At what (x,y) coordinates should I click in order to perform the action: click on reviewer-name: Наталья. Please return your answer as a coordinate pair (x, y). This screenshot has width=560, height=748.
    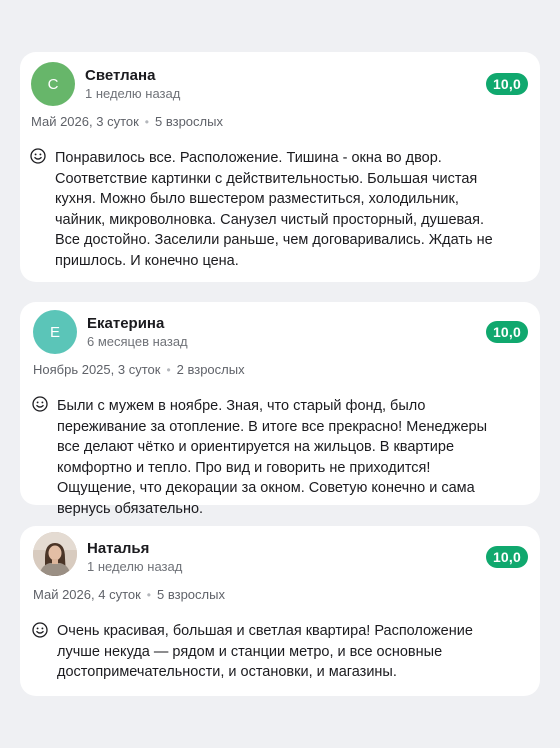
    Looking at the image, I should click on (118, 548).